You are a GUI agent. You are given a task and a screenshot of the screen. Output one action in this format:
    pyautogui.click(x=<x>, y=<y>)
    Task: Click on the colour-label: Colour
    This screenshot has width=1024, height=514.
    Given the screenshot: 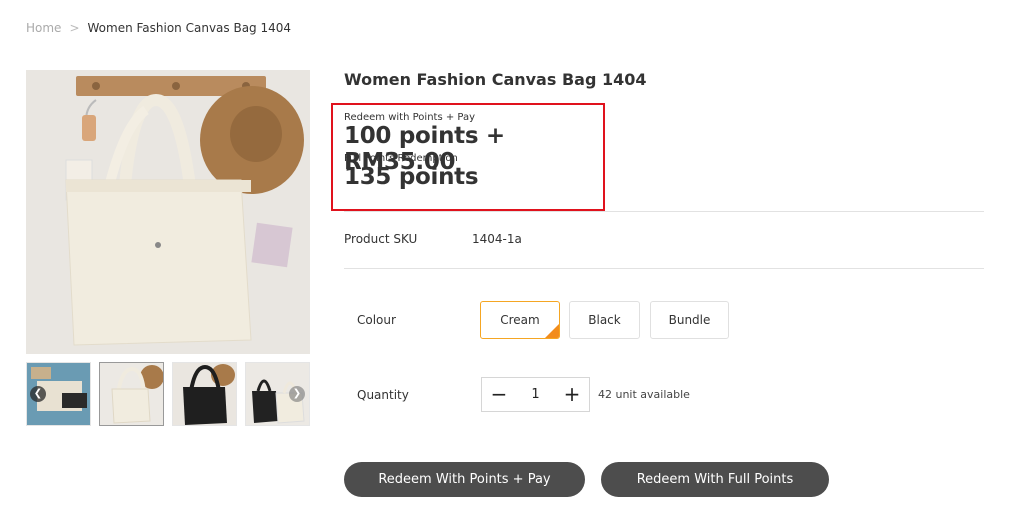 What is the action you would take?
    pyautogui.click(x=376, y=320)
    